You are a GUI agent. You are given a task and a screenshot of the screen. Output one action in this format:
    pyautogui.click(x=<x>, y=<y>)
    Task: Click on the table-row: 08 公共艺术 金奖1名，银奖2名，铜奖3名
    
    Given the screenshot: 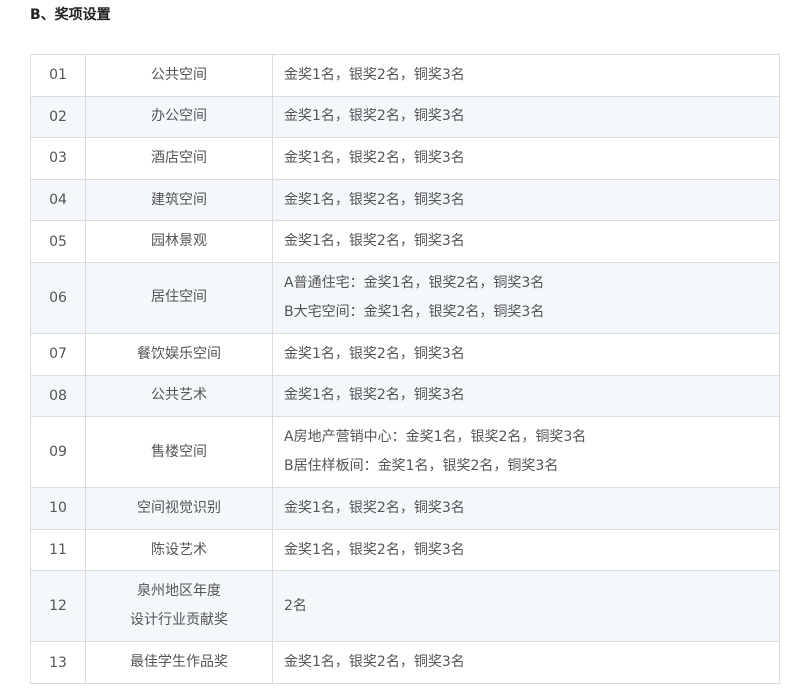 What is the action you would take?
    pyautogui.click(x=405, y=396)
    